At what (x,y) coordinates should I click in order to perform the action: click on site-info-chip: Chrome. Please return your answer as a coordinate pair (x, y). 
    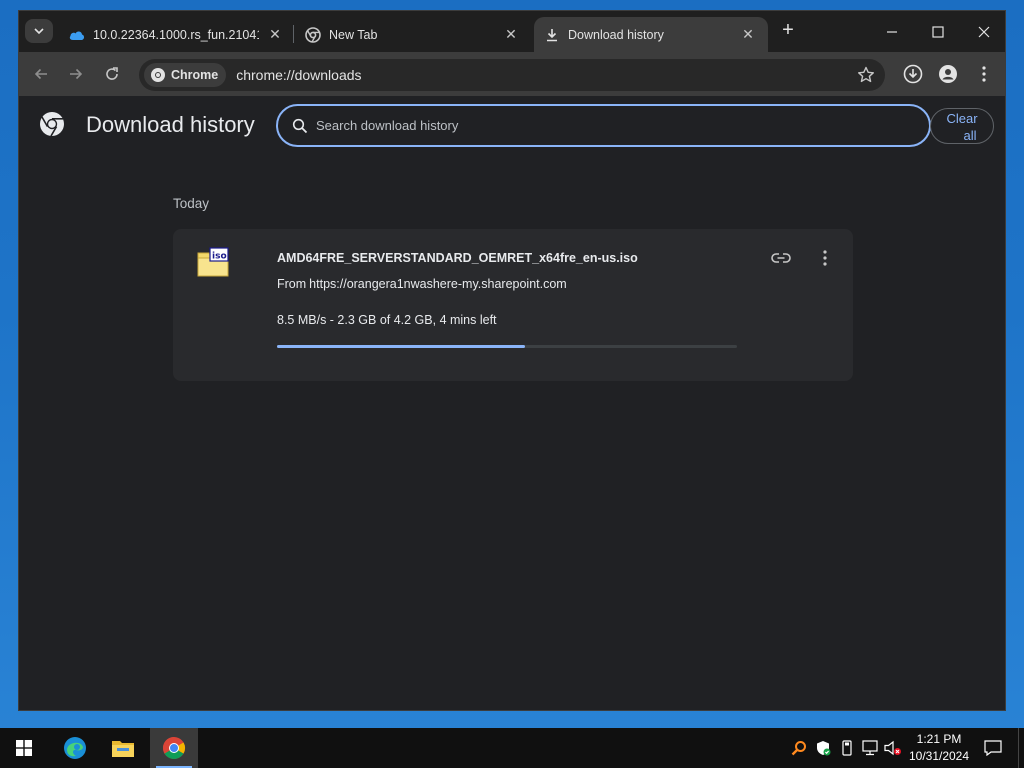
    Looking at the image, I should click on (185, 75).